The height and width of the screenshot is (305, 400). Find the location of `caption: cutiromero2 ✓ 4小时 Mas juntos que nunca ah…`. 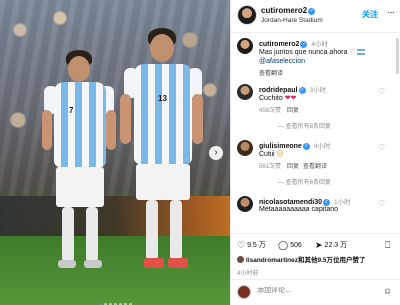

caption: cutiromero2 ✓ 4小时 Mas juntos que nunca ah… is located at coordinates (312, 58).